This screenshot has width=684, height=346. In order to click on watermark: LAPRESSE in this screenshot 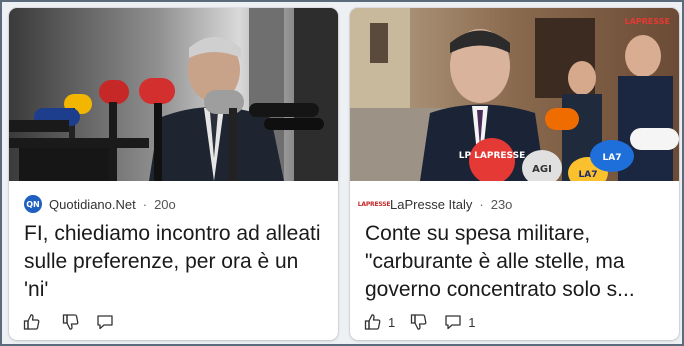, I will do `click(647, 21)`.